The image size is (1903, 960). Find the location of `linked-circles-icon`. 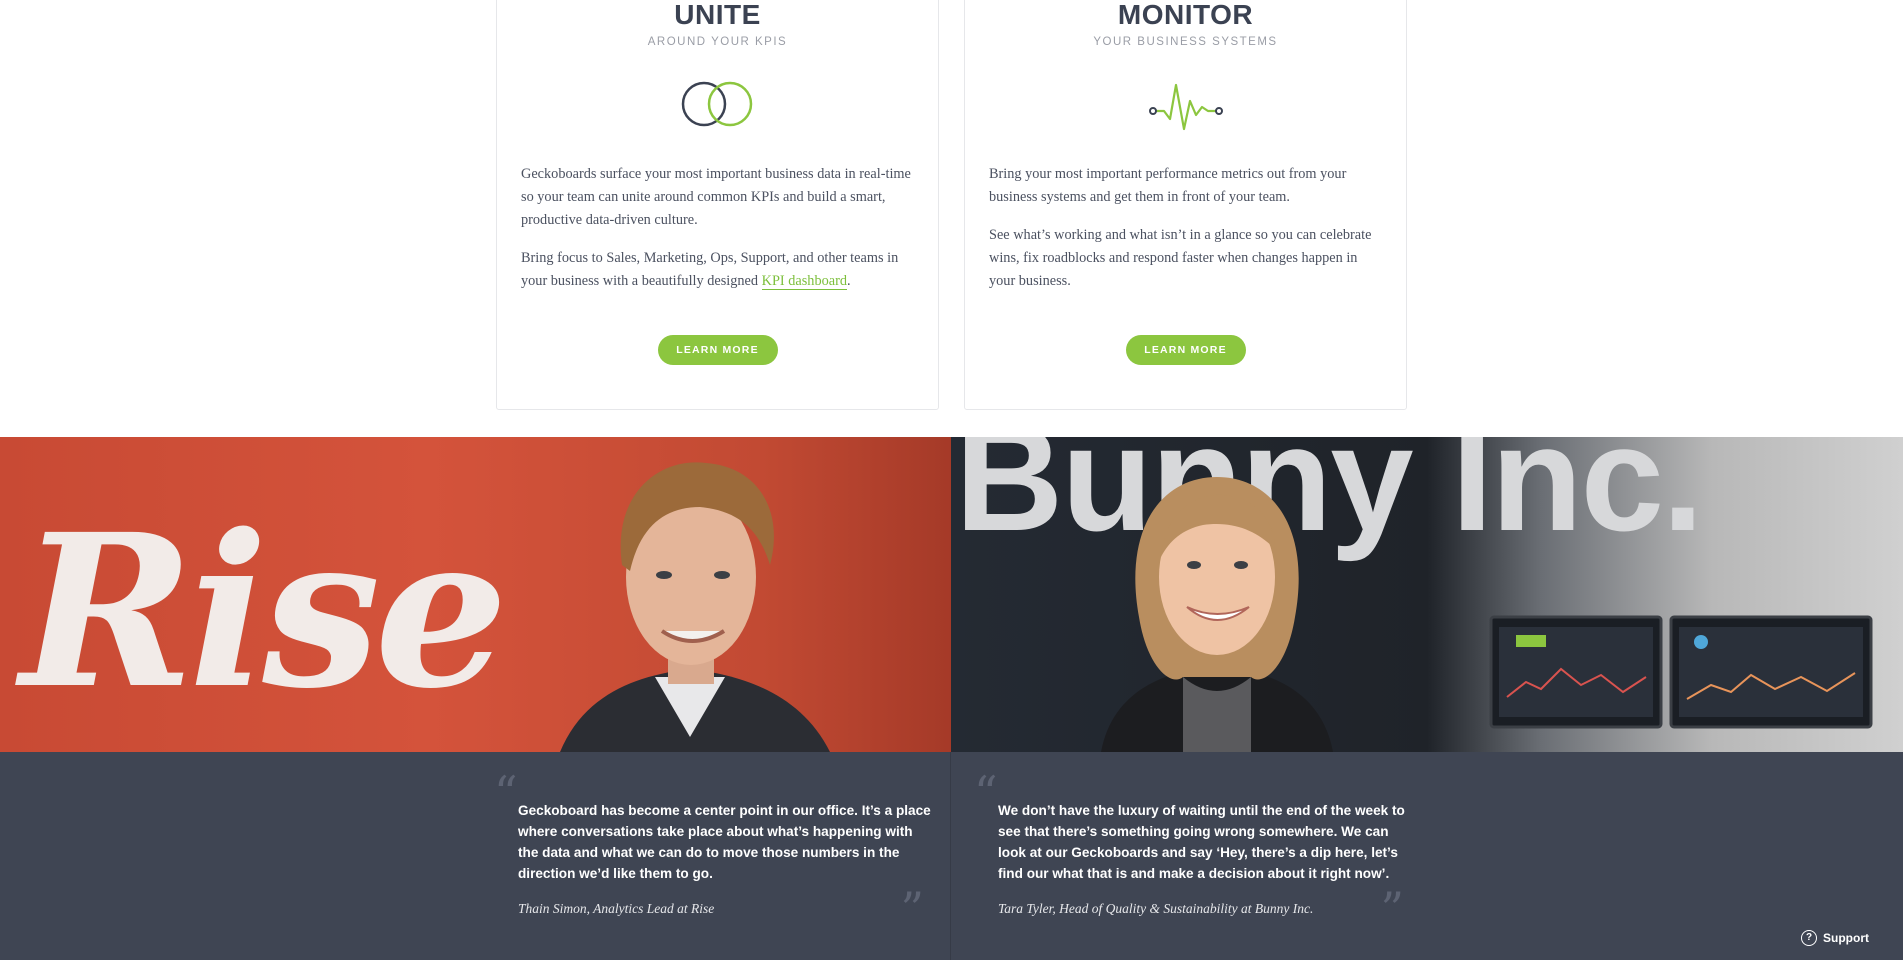

linked-circles-icon is located at coordinates (716, 104).